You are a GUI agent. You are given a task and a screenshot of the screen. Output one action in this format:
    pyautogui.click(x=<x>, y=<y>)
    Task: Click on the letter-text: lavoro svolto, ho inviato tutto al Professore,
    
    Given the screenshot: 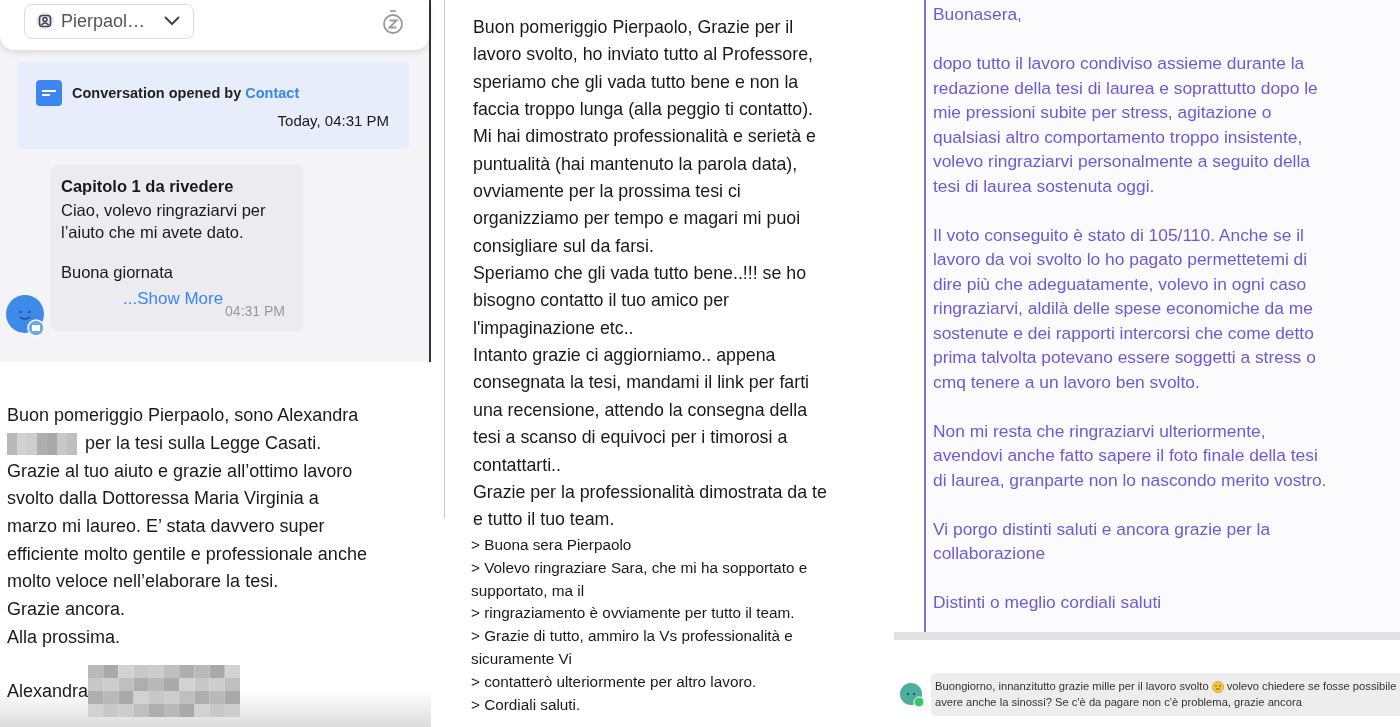 What is the action you would take?
    pyautogui.click(x=643, y=55)
    